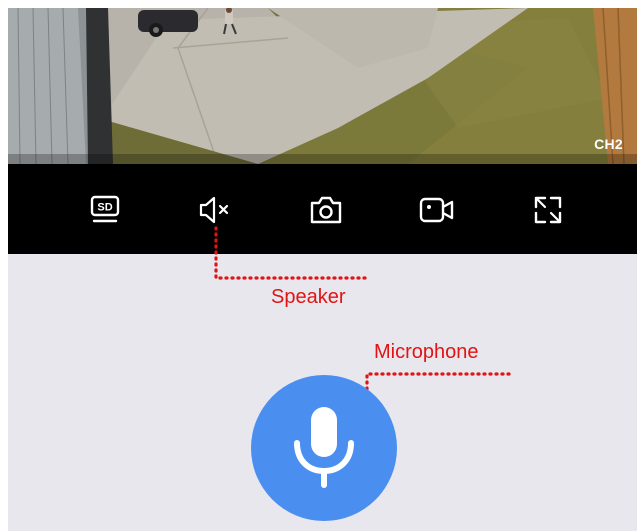  I want to click on sd-quality-button: SD, so click(105, 210).